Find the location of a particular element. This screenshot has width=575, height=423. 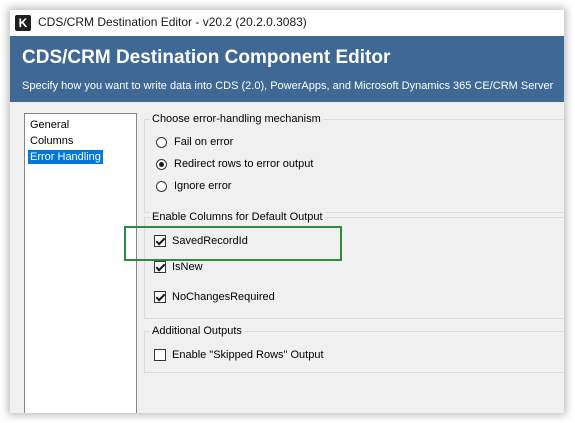

checkbox-label: Enable "Skipped Rows" Output is located at coordinates (248, 355).